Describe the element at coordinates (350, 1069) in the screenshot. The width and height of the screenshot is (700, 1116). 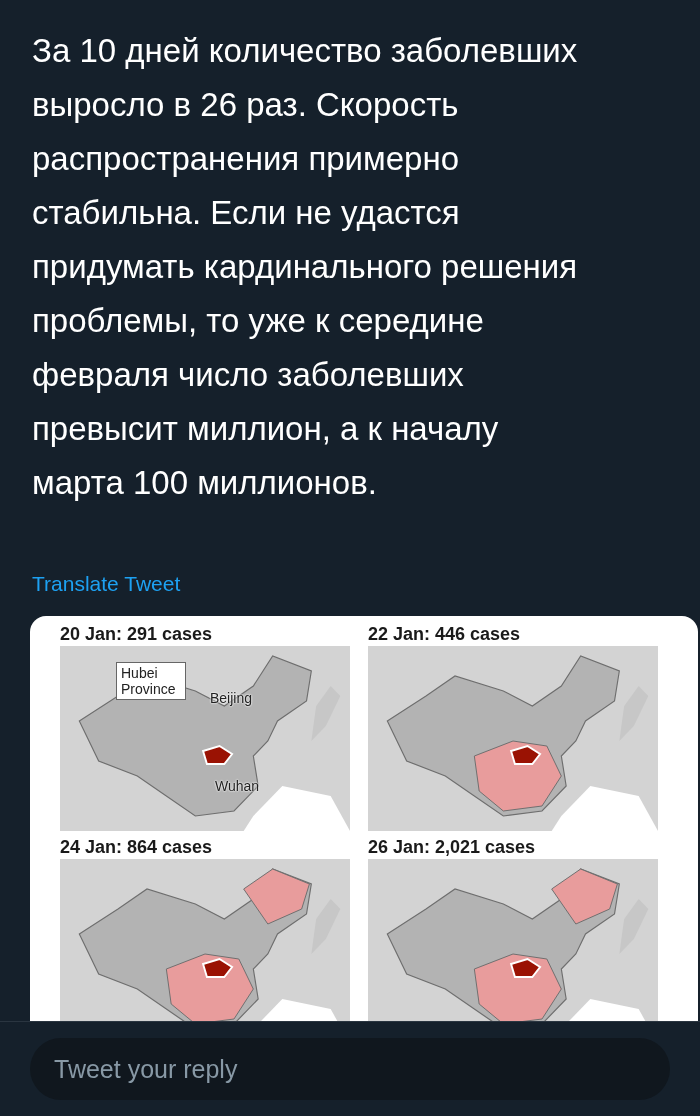
I see `reply-field: Tweet your reply` at that location.